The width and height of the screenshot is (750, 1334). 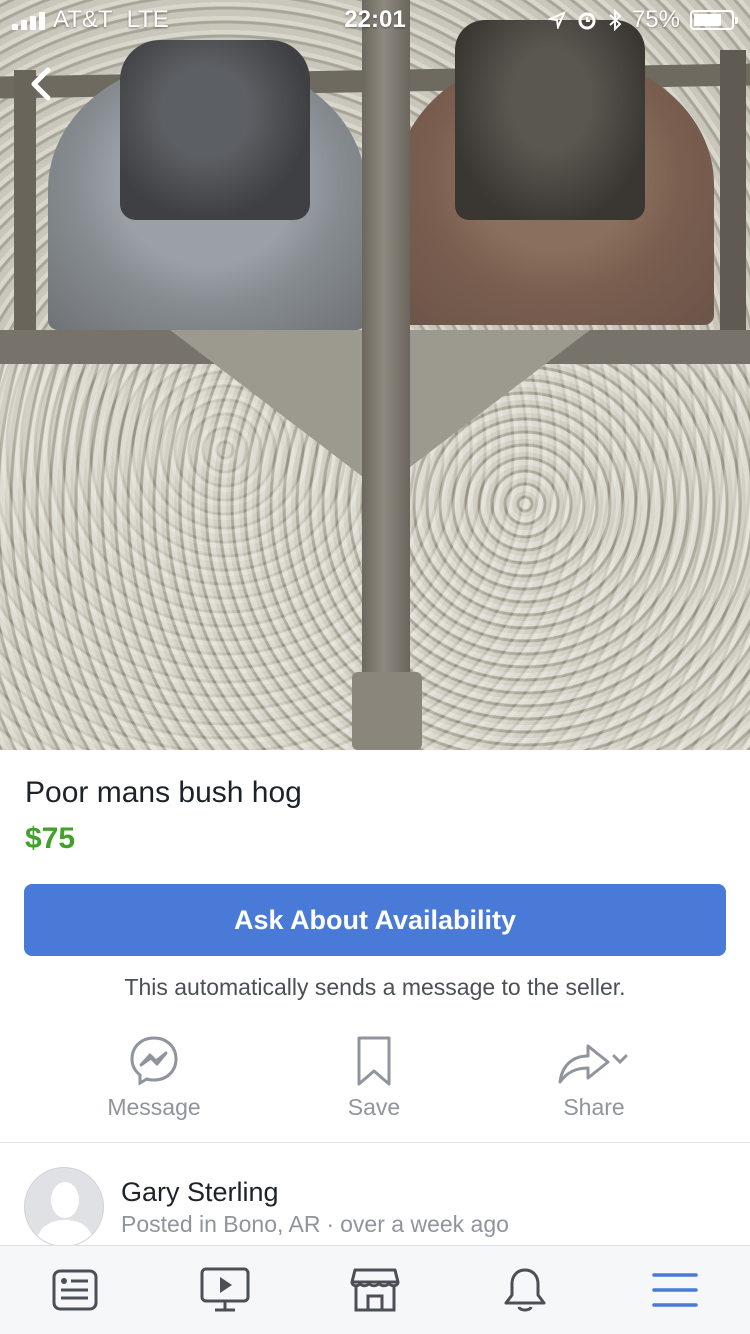 I want to click on tab-menu, so click(x=675, y=1290).